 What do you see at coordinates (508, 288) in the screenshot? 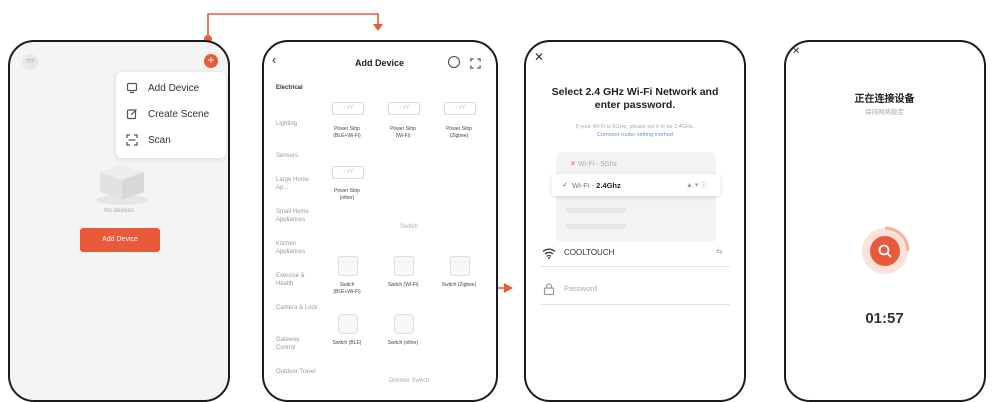
I see `arrowhead-mid` at bounding box center [508, 288].